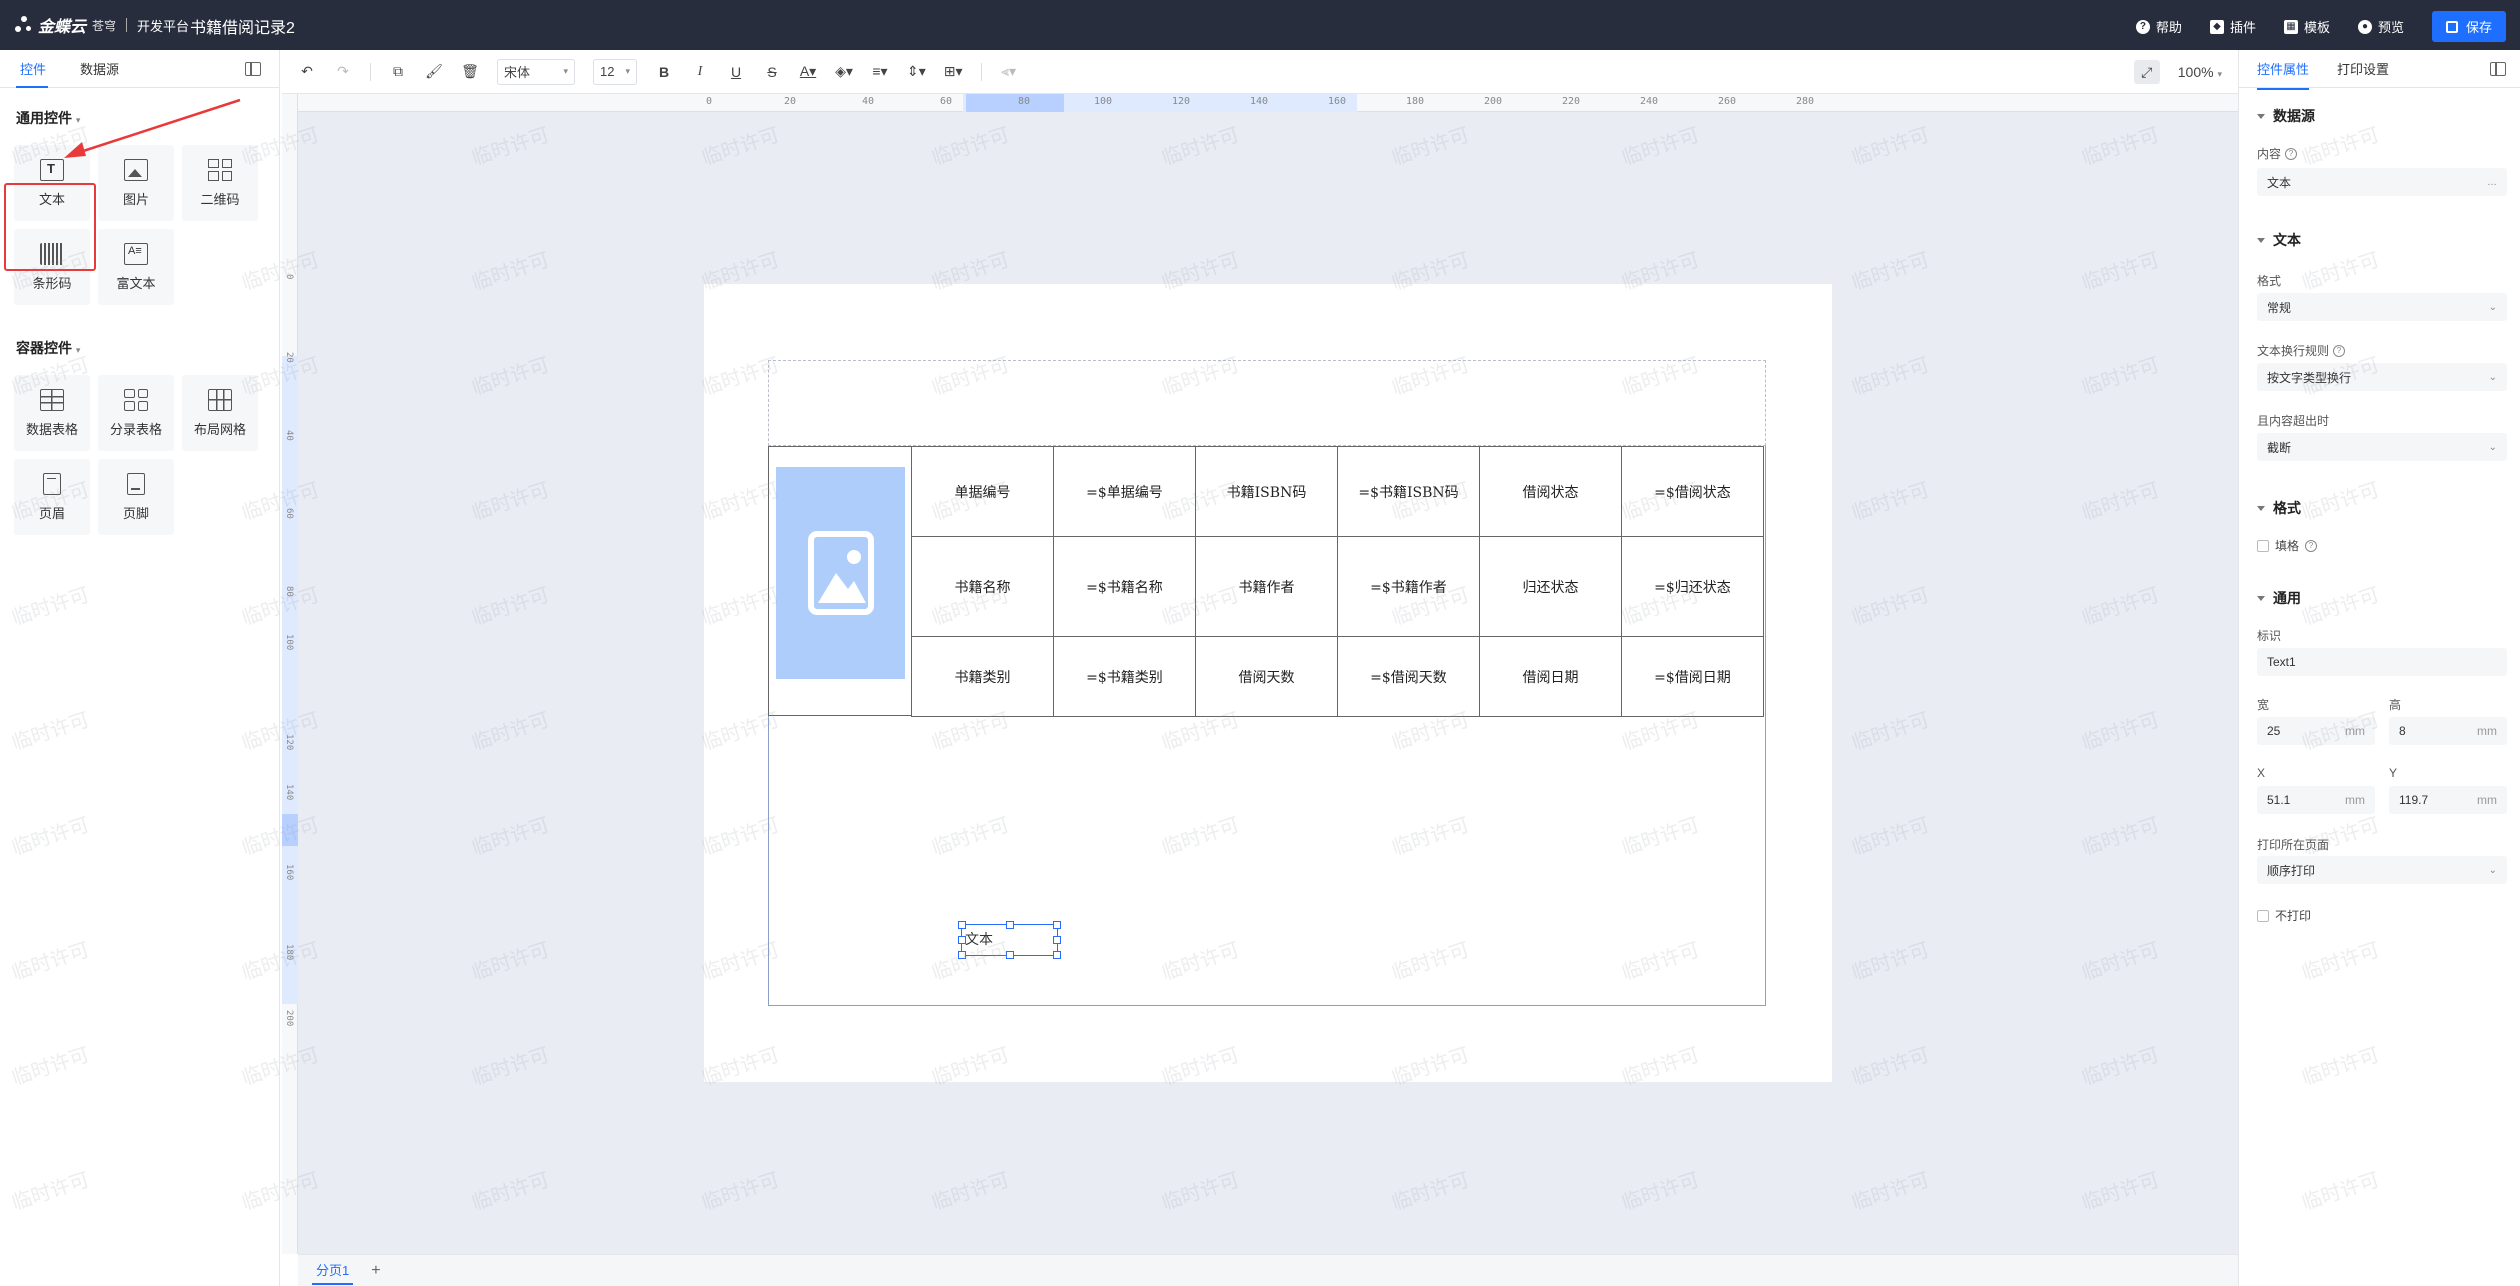 This screenshot has width=2520, height=1286. I want to click on print-page-select: 顺序打印 ⌄, so click(2382, 870).